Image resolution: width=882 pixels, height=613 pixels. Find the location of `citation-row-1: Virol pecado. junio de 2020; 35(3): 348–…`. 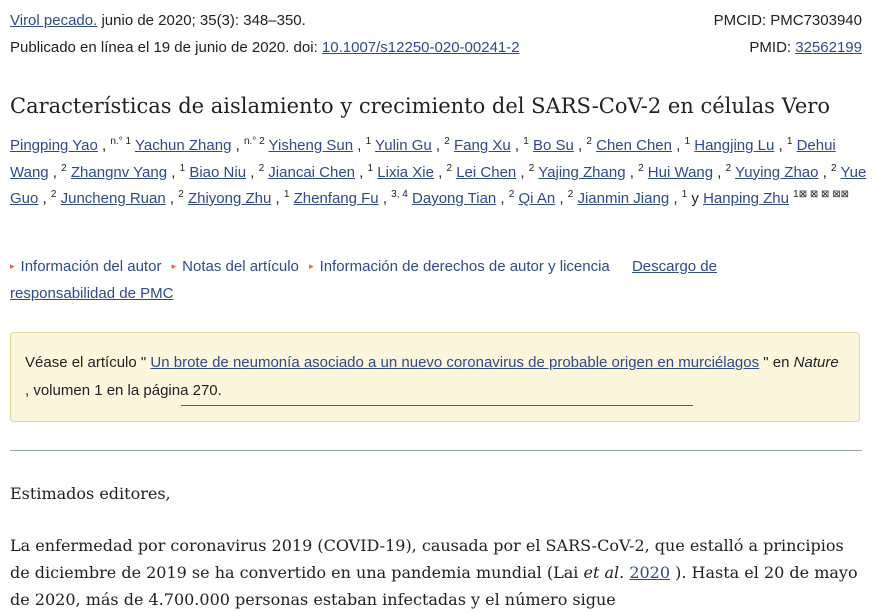

citation-row-1: Virol pecado. junio de 2020; 35(3): 348–… is located at coordinates (436, 21).